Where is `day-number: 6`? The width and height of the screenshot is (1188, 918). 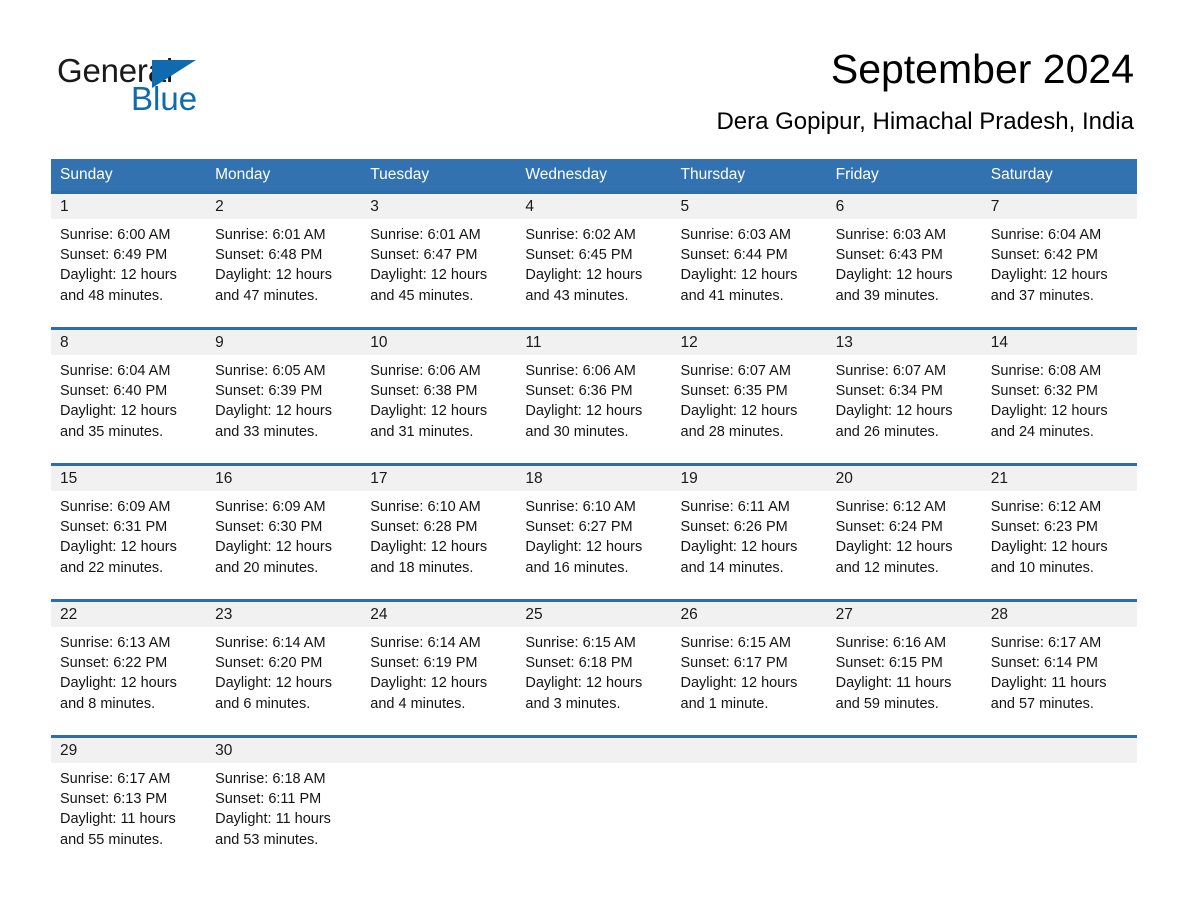 day-number: 6 is located at coordinates (904, 206).